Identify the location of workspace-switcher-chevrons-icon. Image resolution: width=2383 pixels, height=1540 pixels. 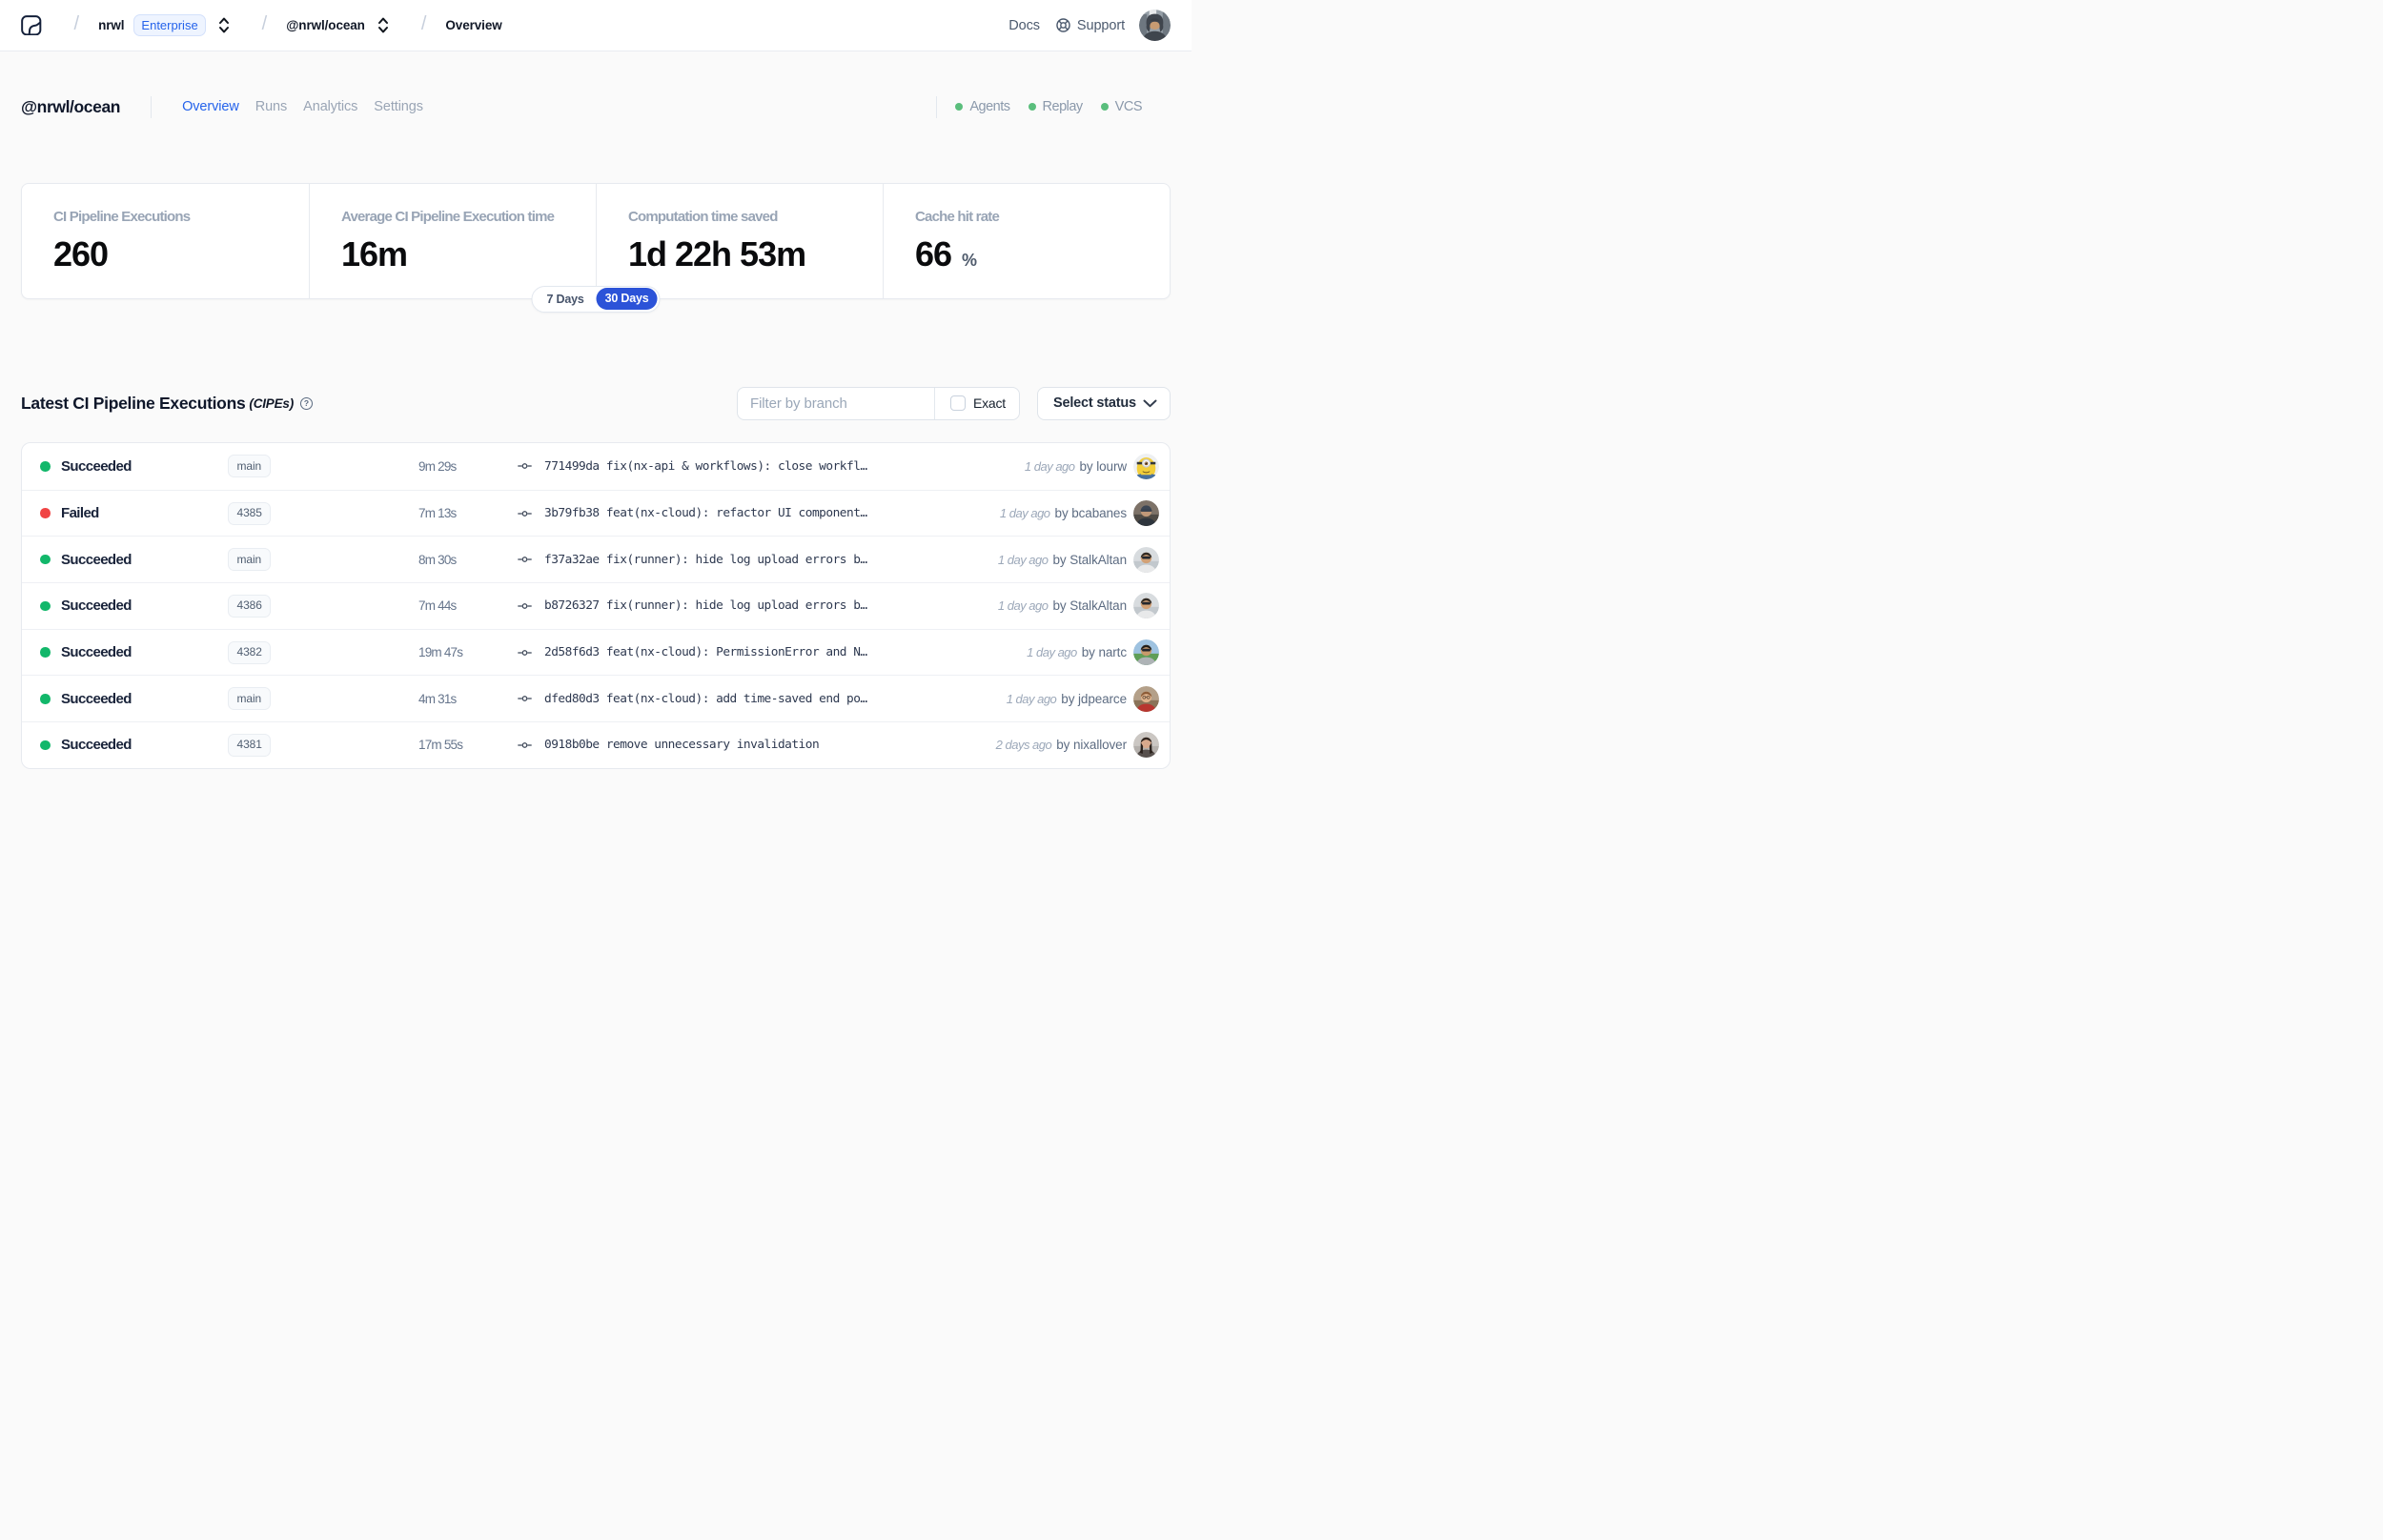
(383, 25).